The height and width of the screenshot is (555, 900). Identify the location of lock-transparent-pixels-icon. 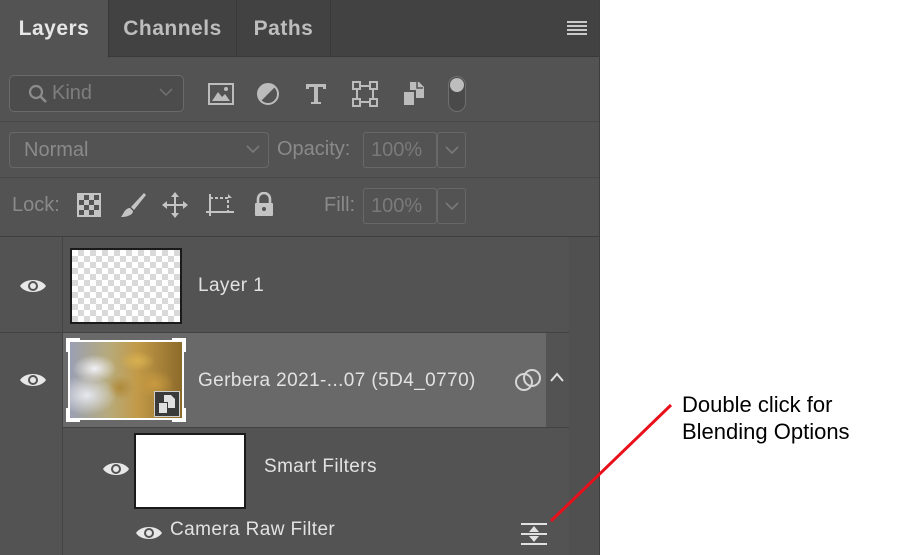
(89, 205).